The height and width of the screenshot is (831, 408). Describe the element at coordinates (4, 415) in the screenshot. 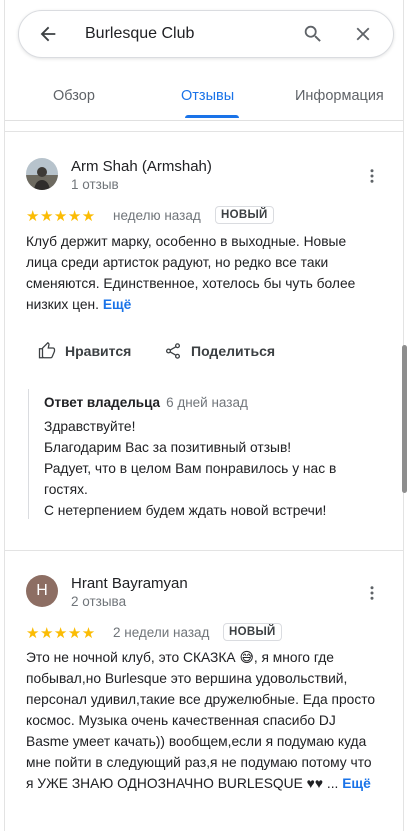

I see `left-border` at that location.